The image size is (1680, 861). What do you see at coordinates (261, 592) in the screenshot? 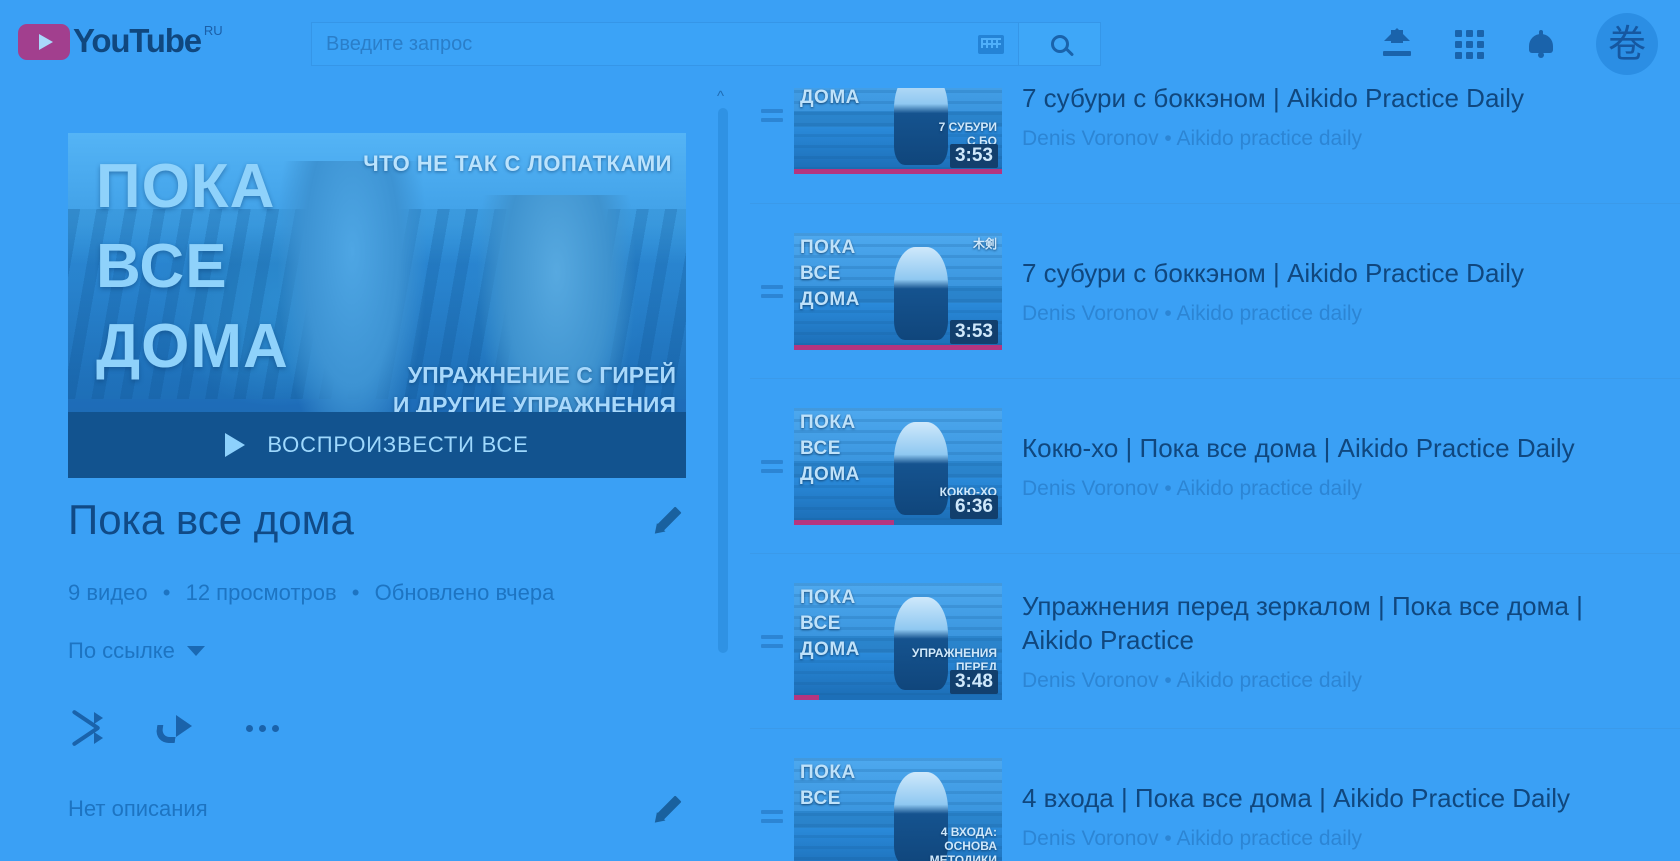
I see `playlist-views: 12 просмотров` at bounding box center [261, 592].